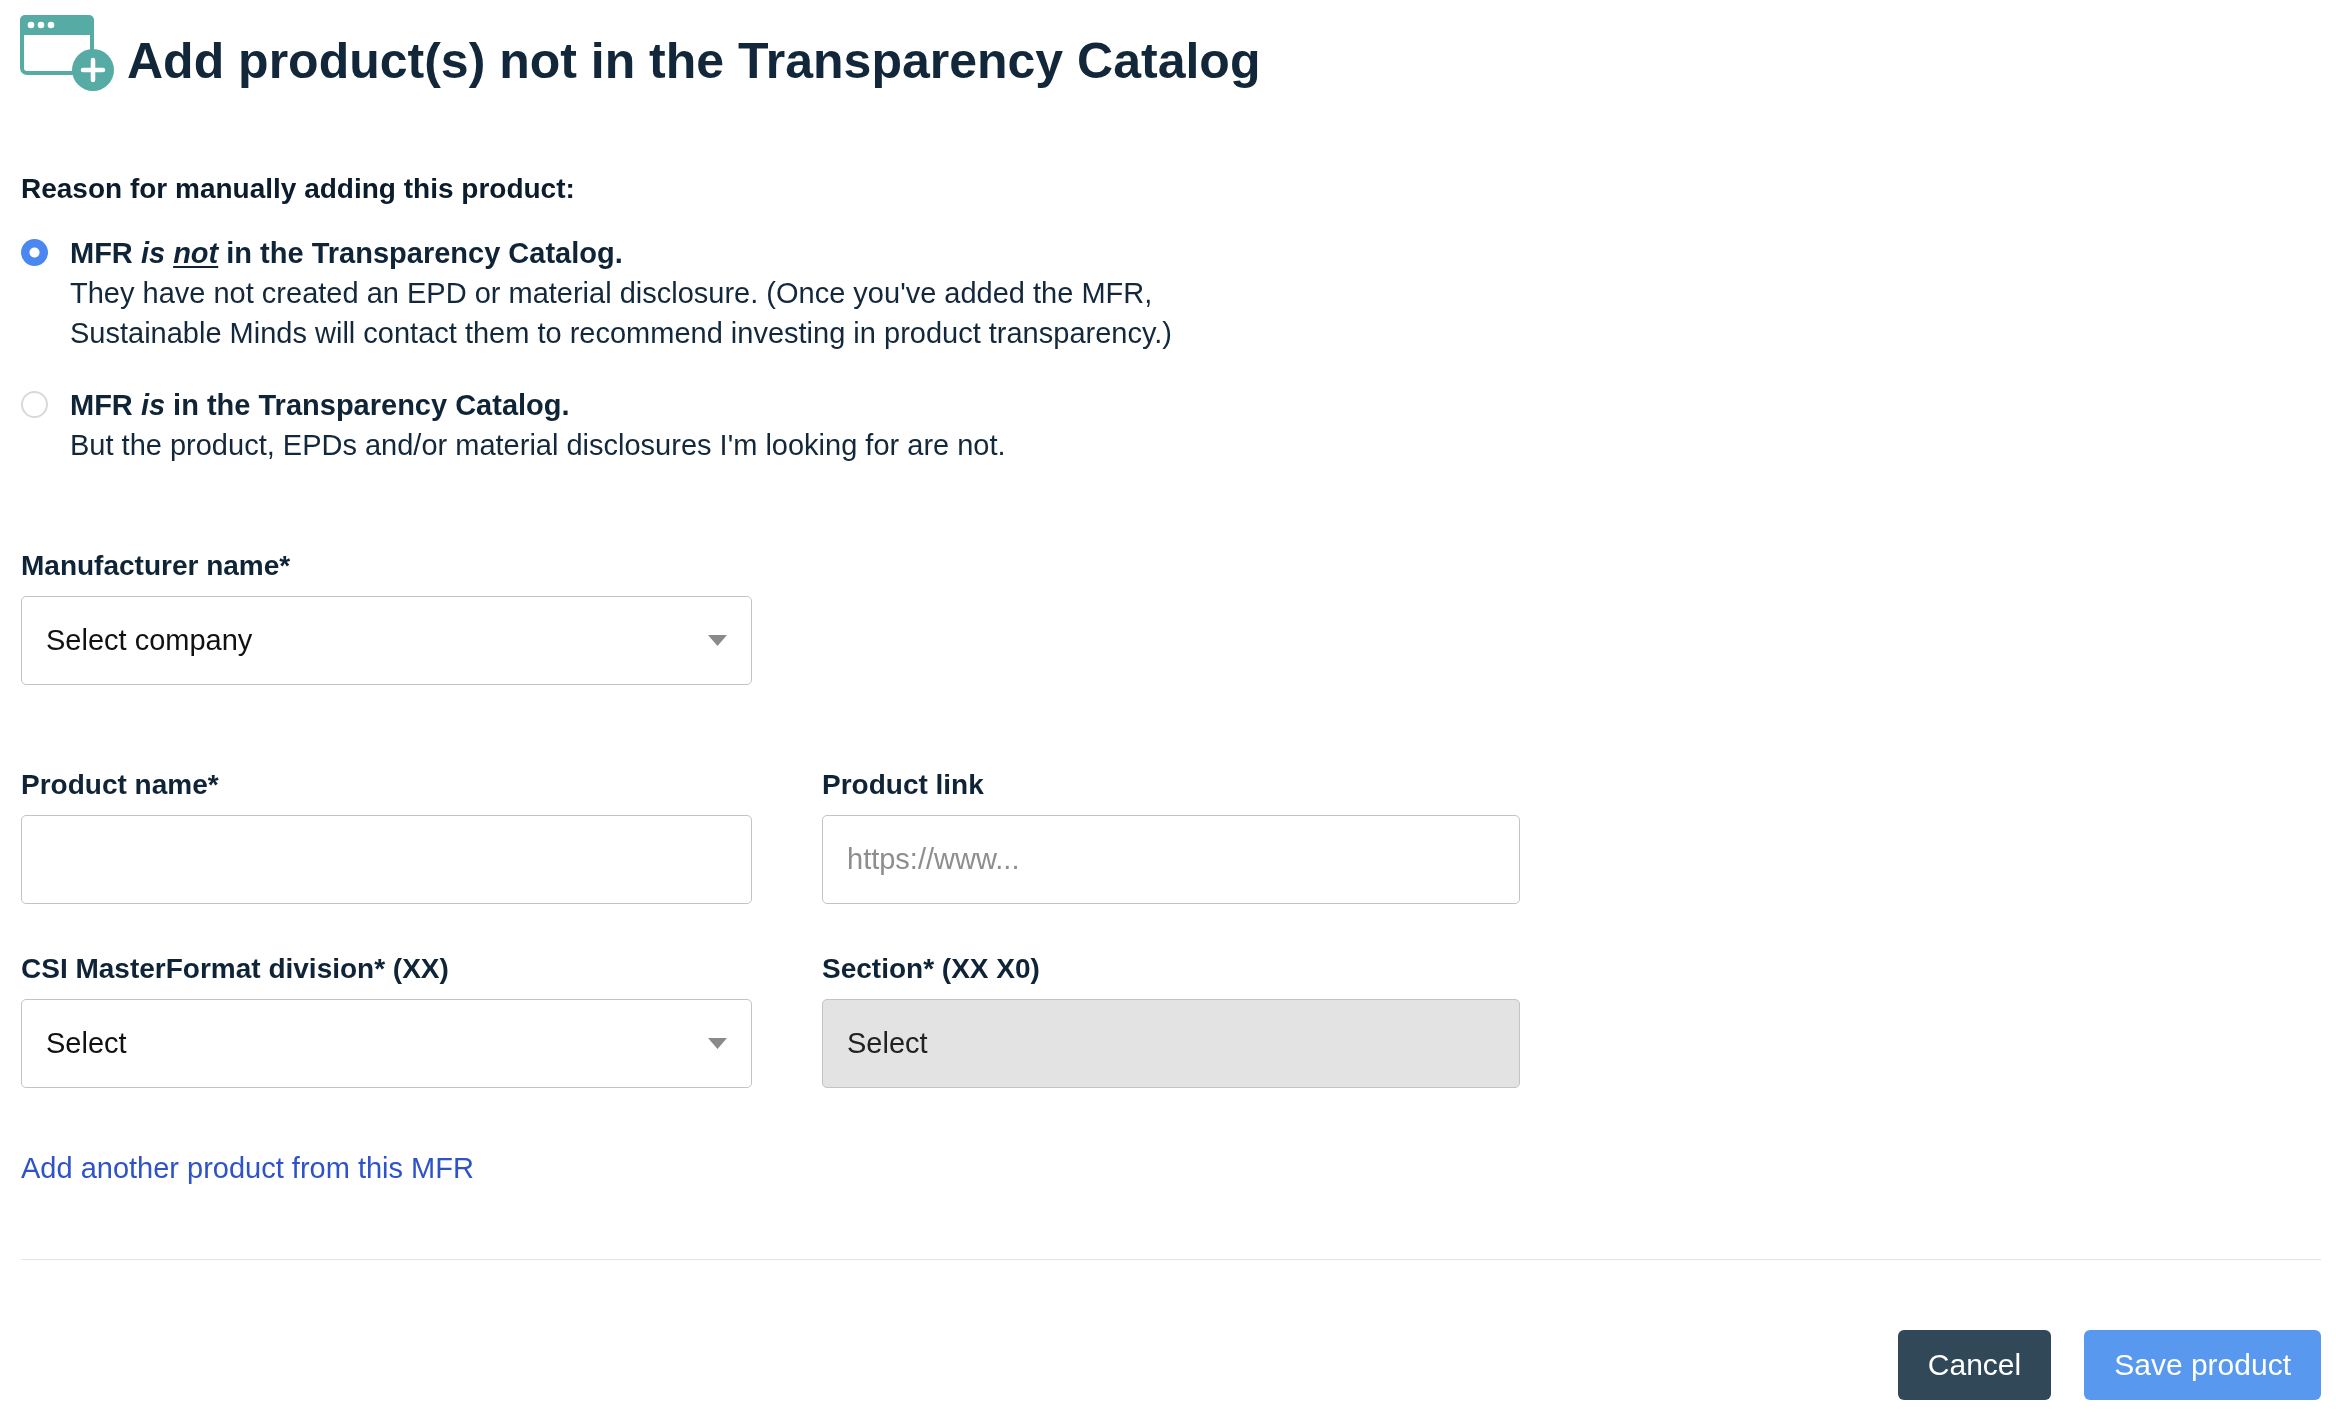  What do you see at coordinates (235, 969) in the screenshot?
I see `field-label: CSI MasterFormat division* (XX)` at bounding box center [235, 969].